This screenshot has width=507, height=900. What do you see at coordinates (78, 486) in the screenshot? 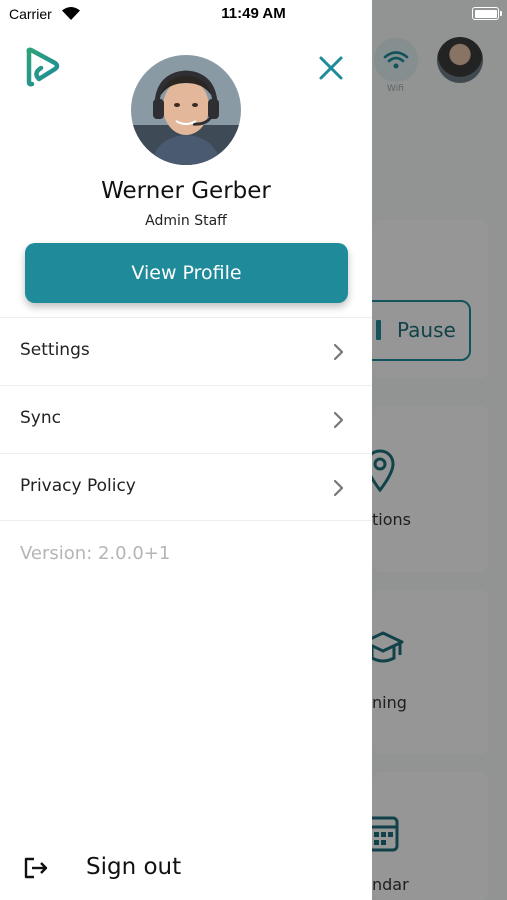
I see `menu-item-label: Privacy Policy` at bounding box center [78, 486].